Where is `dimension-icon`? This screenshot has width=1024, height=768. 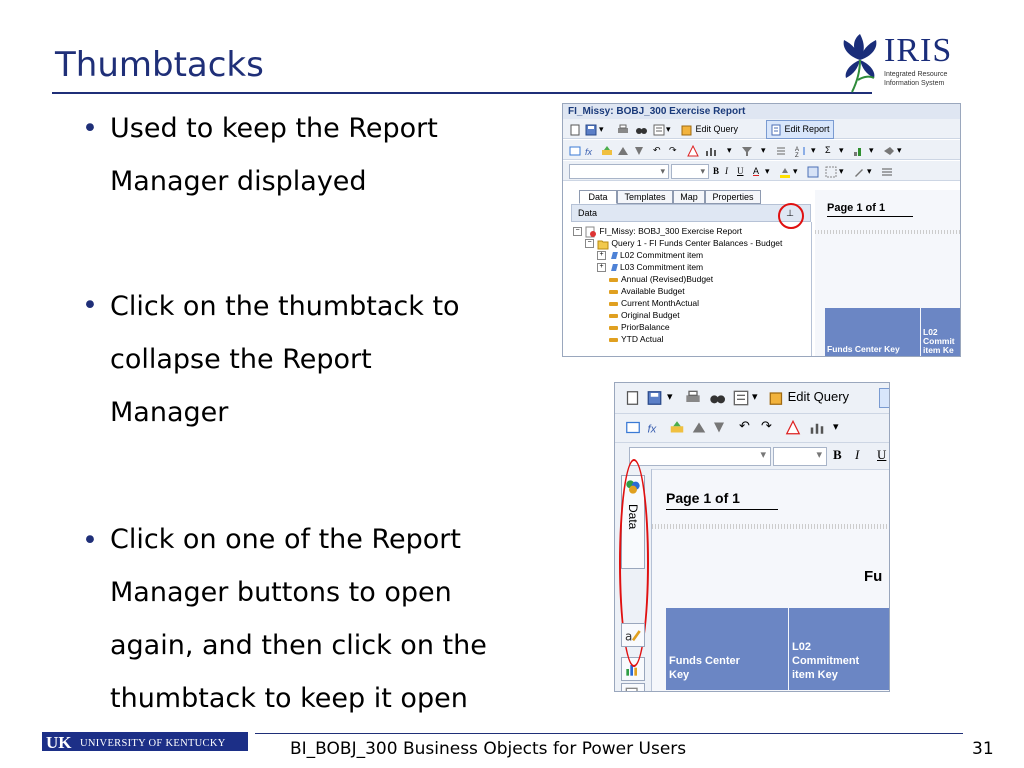 dimension-icon is located at coordinates (614, 268).